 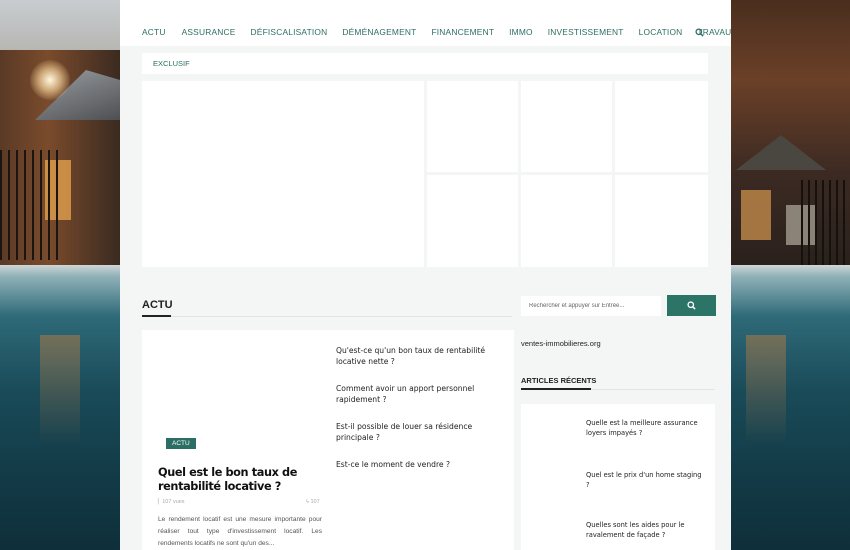 What do you see at coordinates (289, 32) in the screenshot?
I see `nav-item-defiscalisation: DÉFISCALISATION` at bounding box center [289, 32].